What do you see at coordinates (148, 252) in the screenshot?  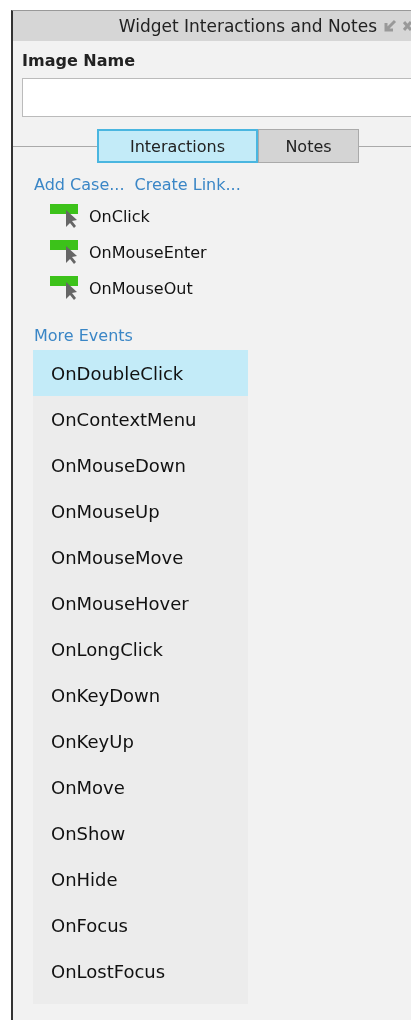 I see `event-label: OnMouseEnter` at bounding box center [148, 252].